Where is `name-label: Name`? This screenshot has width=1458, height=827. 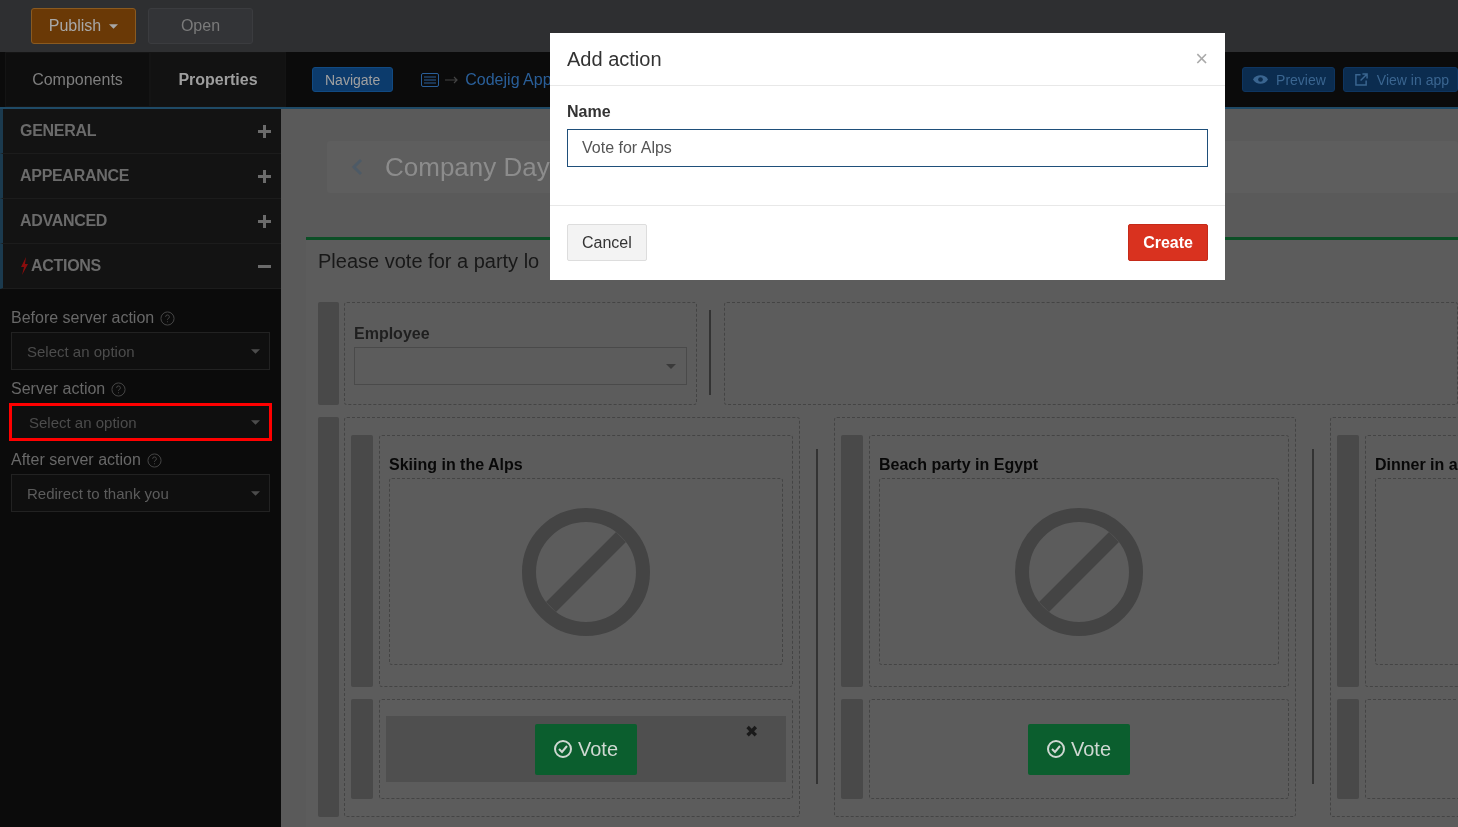 name-label: Name is located at coordinates (589, 112).